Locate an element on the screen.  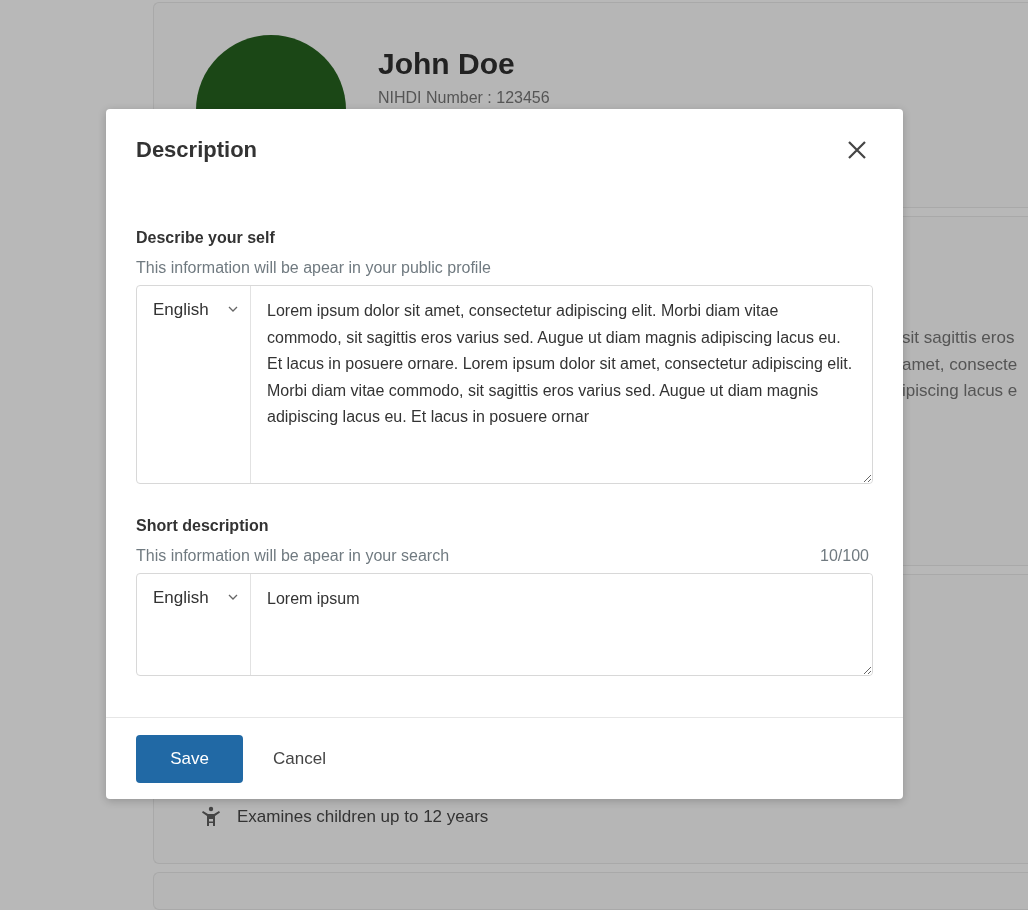
section-label: Describe your self is located at coordinates (206, 238).